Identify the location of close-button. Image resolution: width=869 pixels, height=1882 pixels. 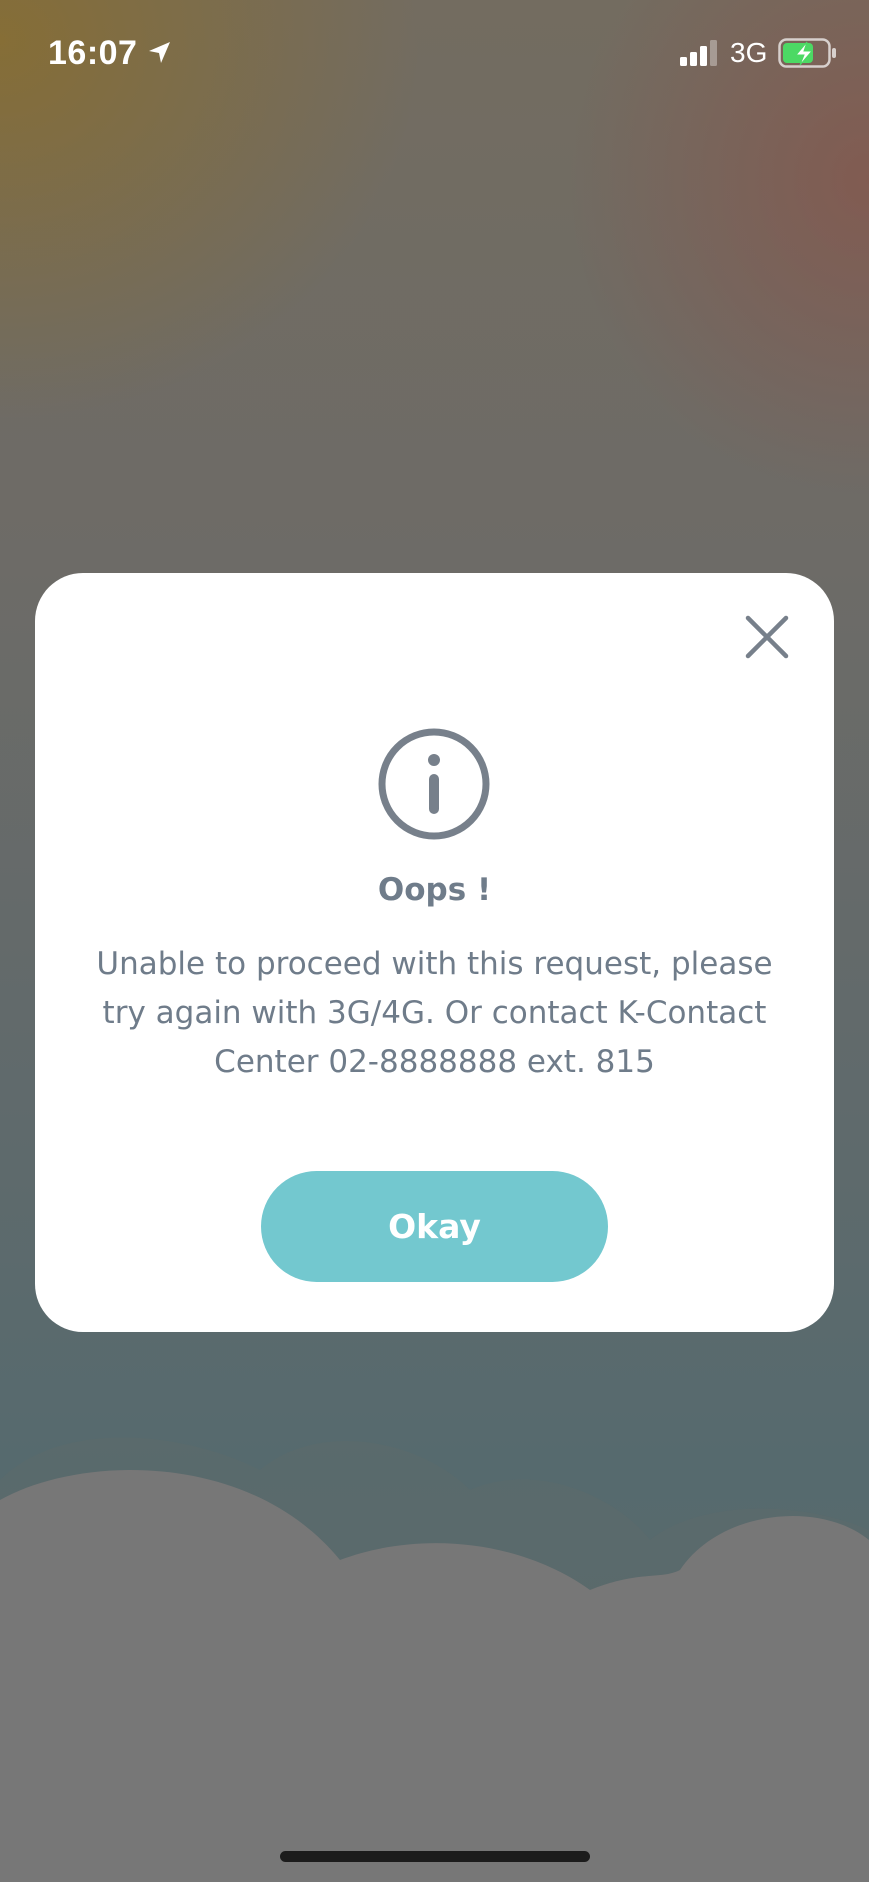
(767, 637).